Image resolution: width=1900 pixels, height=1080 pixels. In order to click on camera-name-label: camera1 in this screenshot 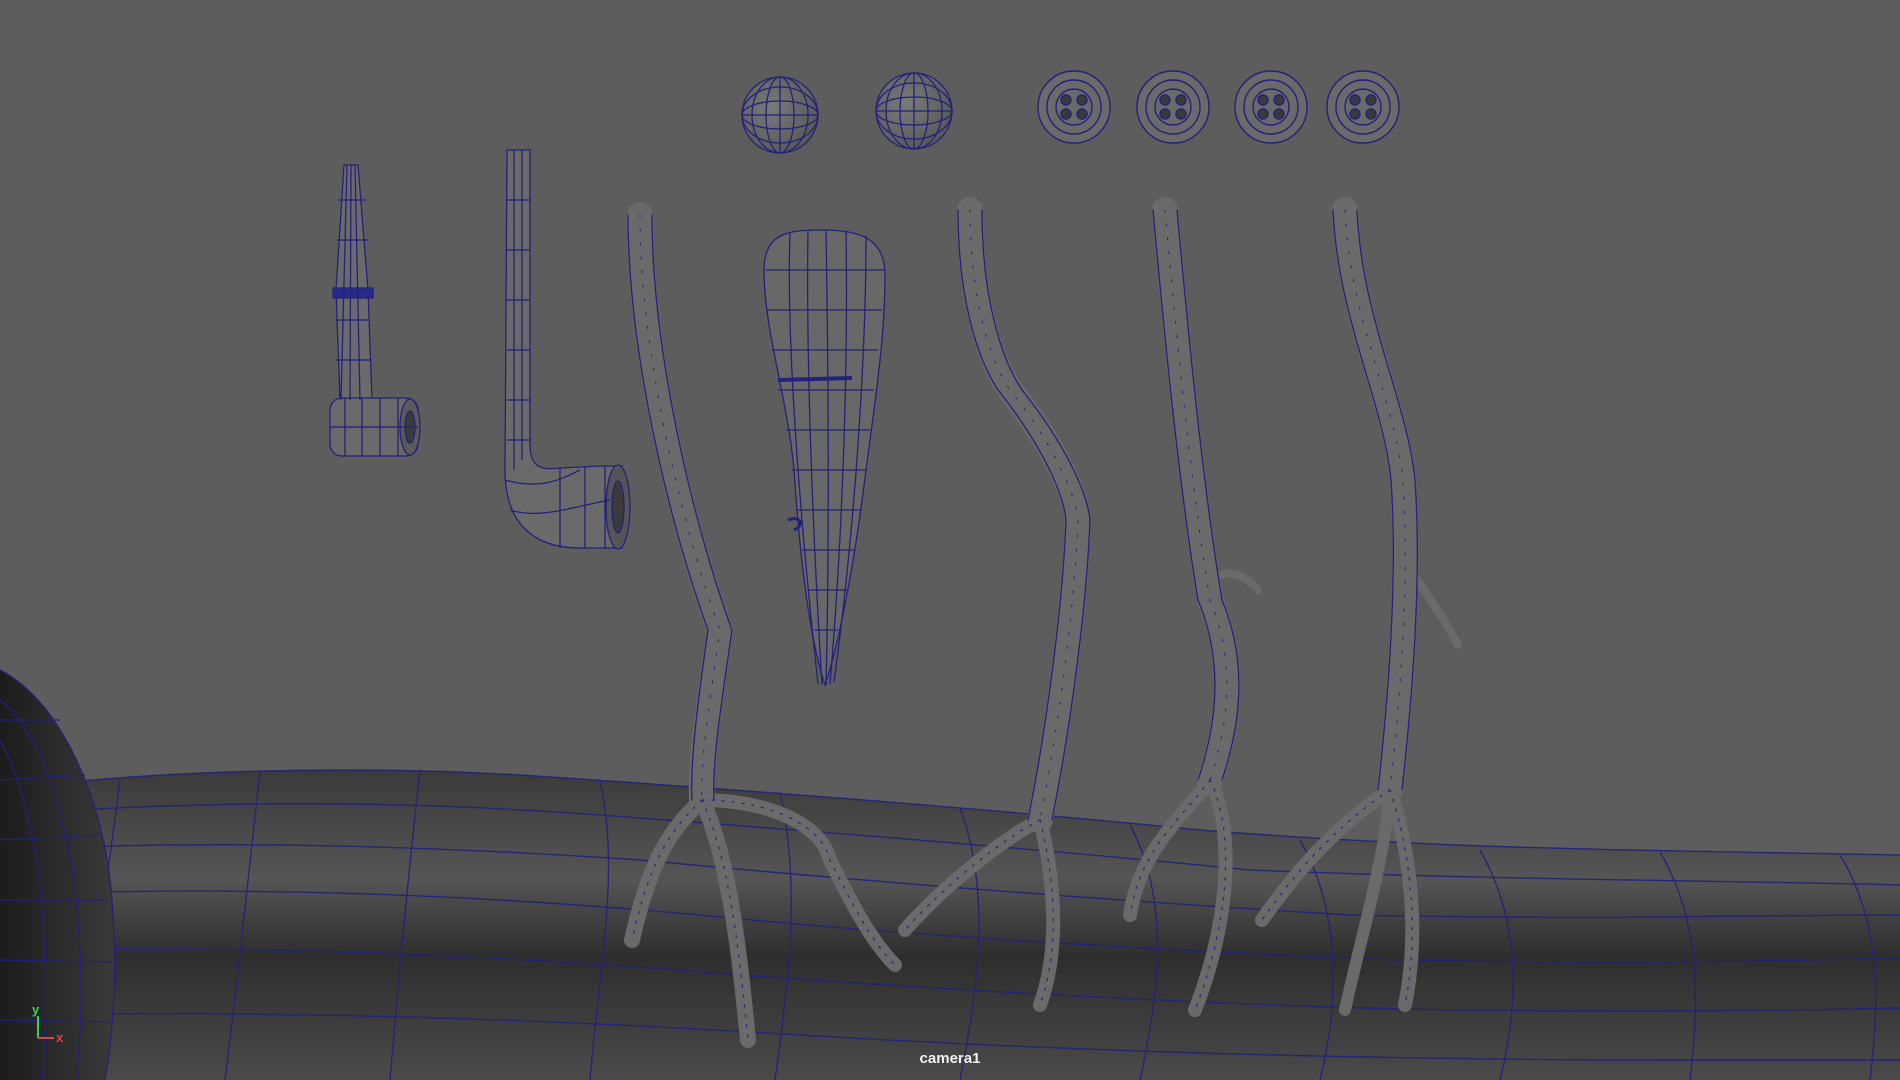, I will do `click(950, 1058)`.